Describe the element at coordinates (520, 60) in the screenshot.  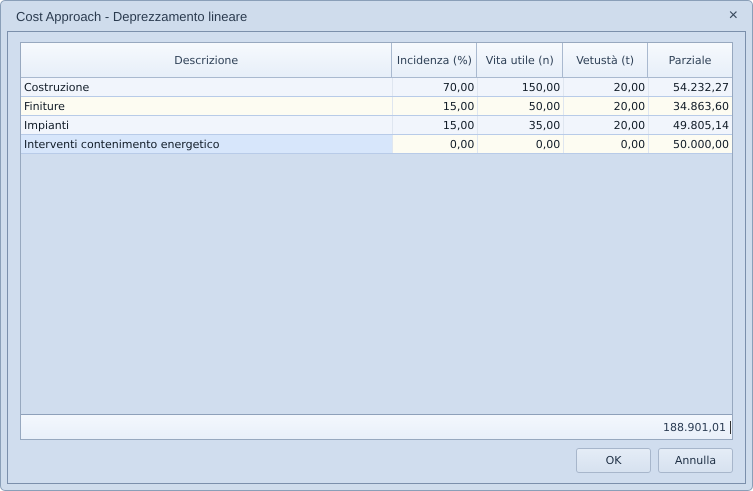
I see `column-header: Vita utile (n)` at that location.